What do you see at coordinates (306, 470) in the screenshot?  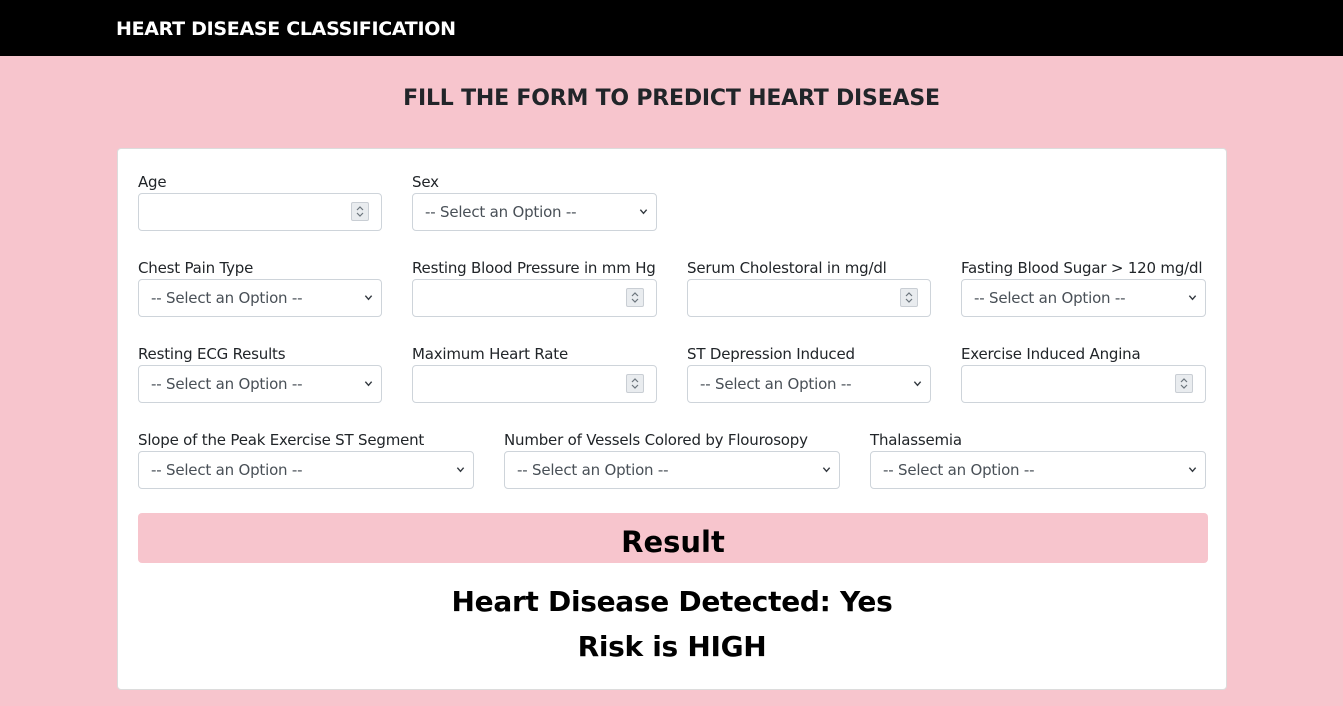 I see `slope-select: -- Select an Option --` at bounding box center [306, 470].